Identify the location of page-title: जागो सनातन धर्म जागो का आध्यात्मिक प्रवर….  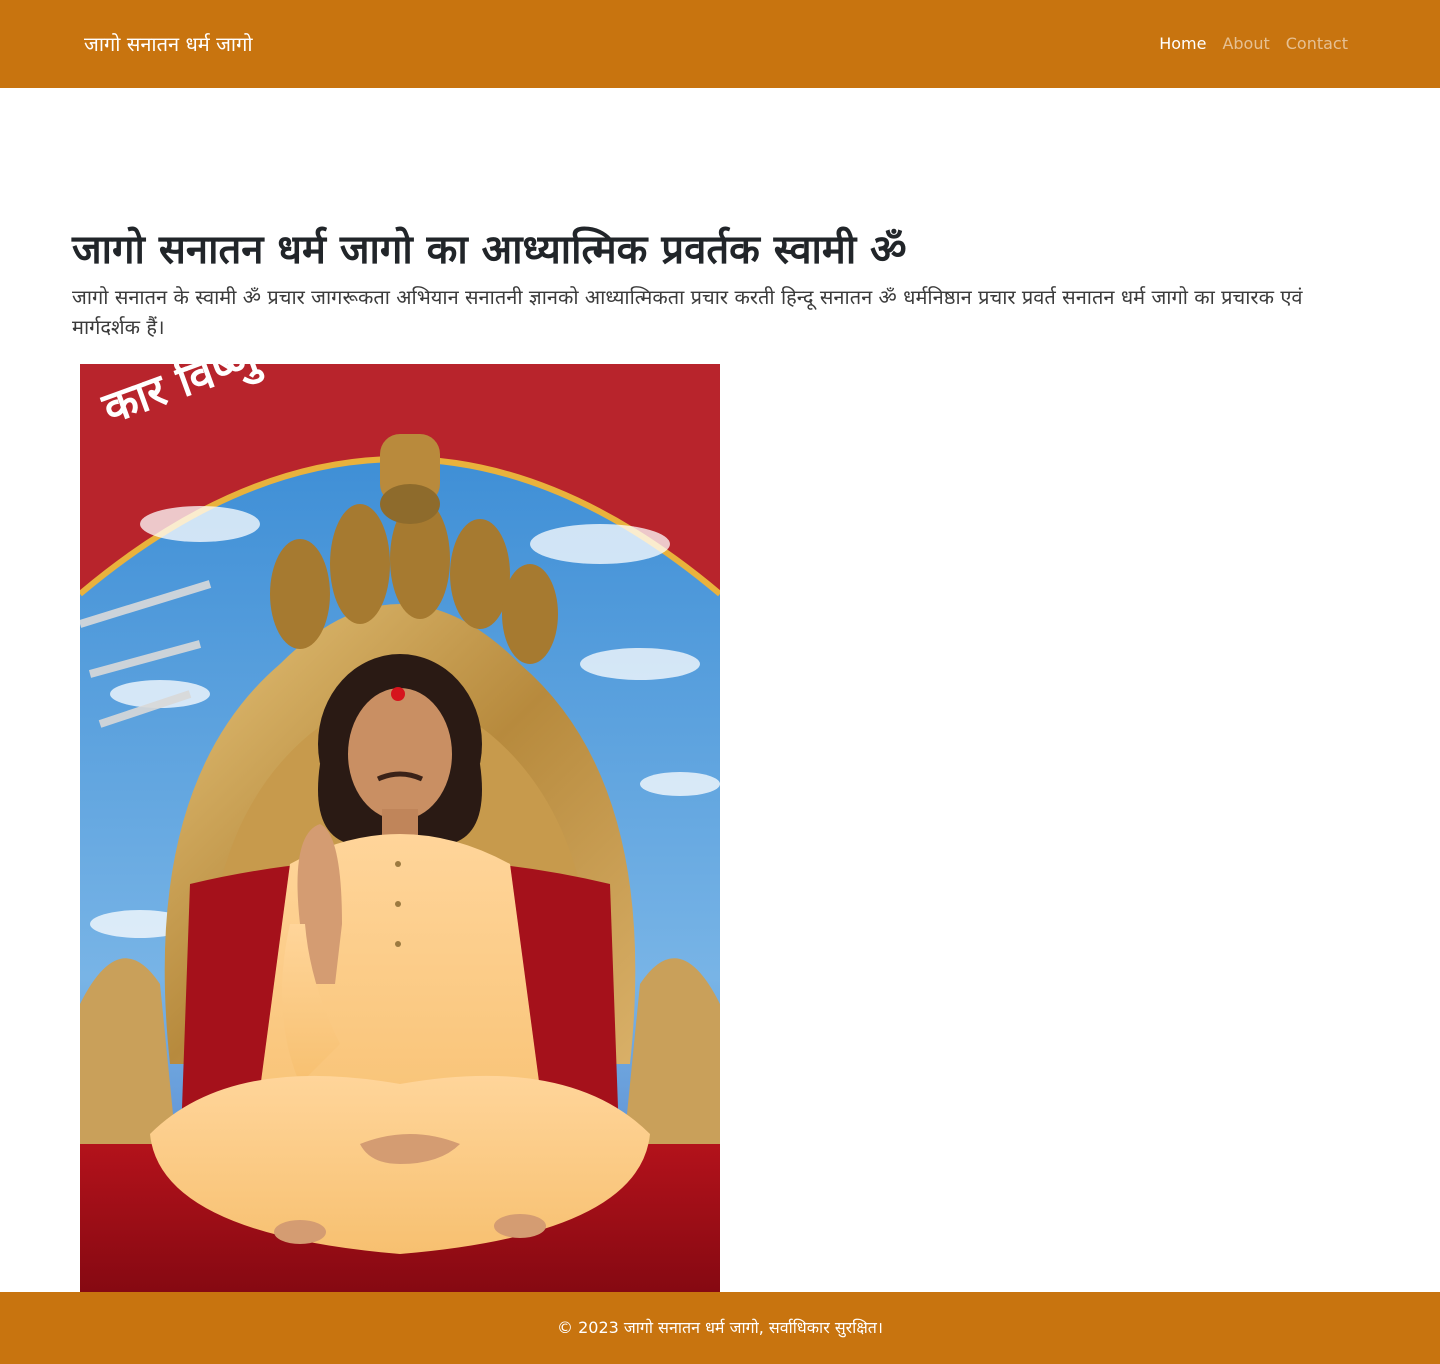
(489, 250).